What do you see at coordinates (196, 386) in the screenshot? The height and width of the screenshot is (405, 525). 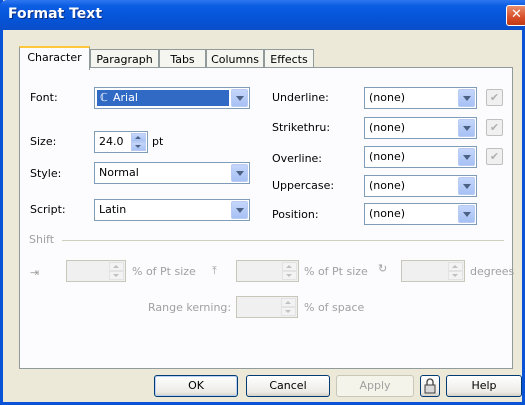 I see `ok-button: OK` at bounding box center [196, 386].